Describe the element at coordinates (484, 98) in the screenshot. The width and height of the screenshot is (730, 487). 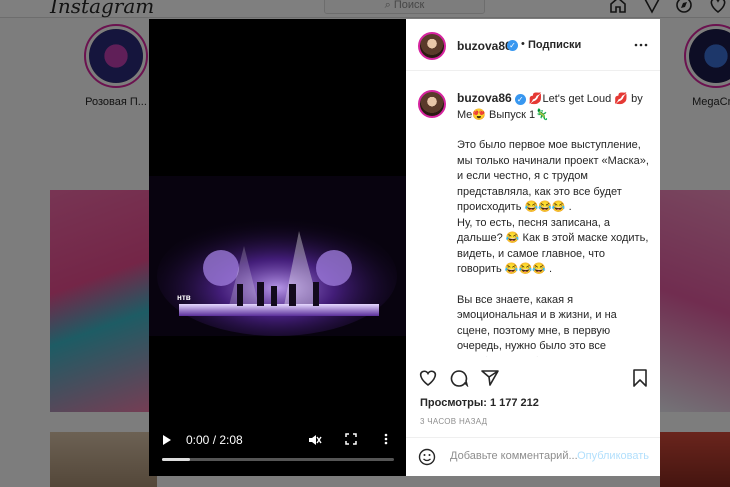
I see `caption-username: buzova86` at that location.